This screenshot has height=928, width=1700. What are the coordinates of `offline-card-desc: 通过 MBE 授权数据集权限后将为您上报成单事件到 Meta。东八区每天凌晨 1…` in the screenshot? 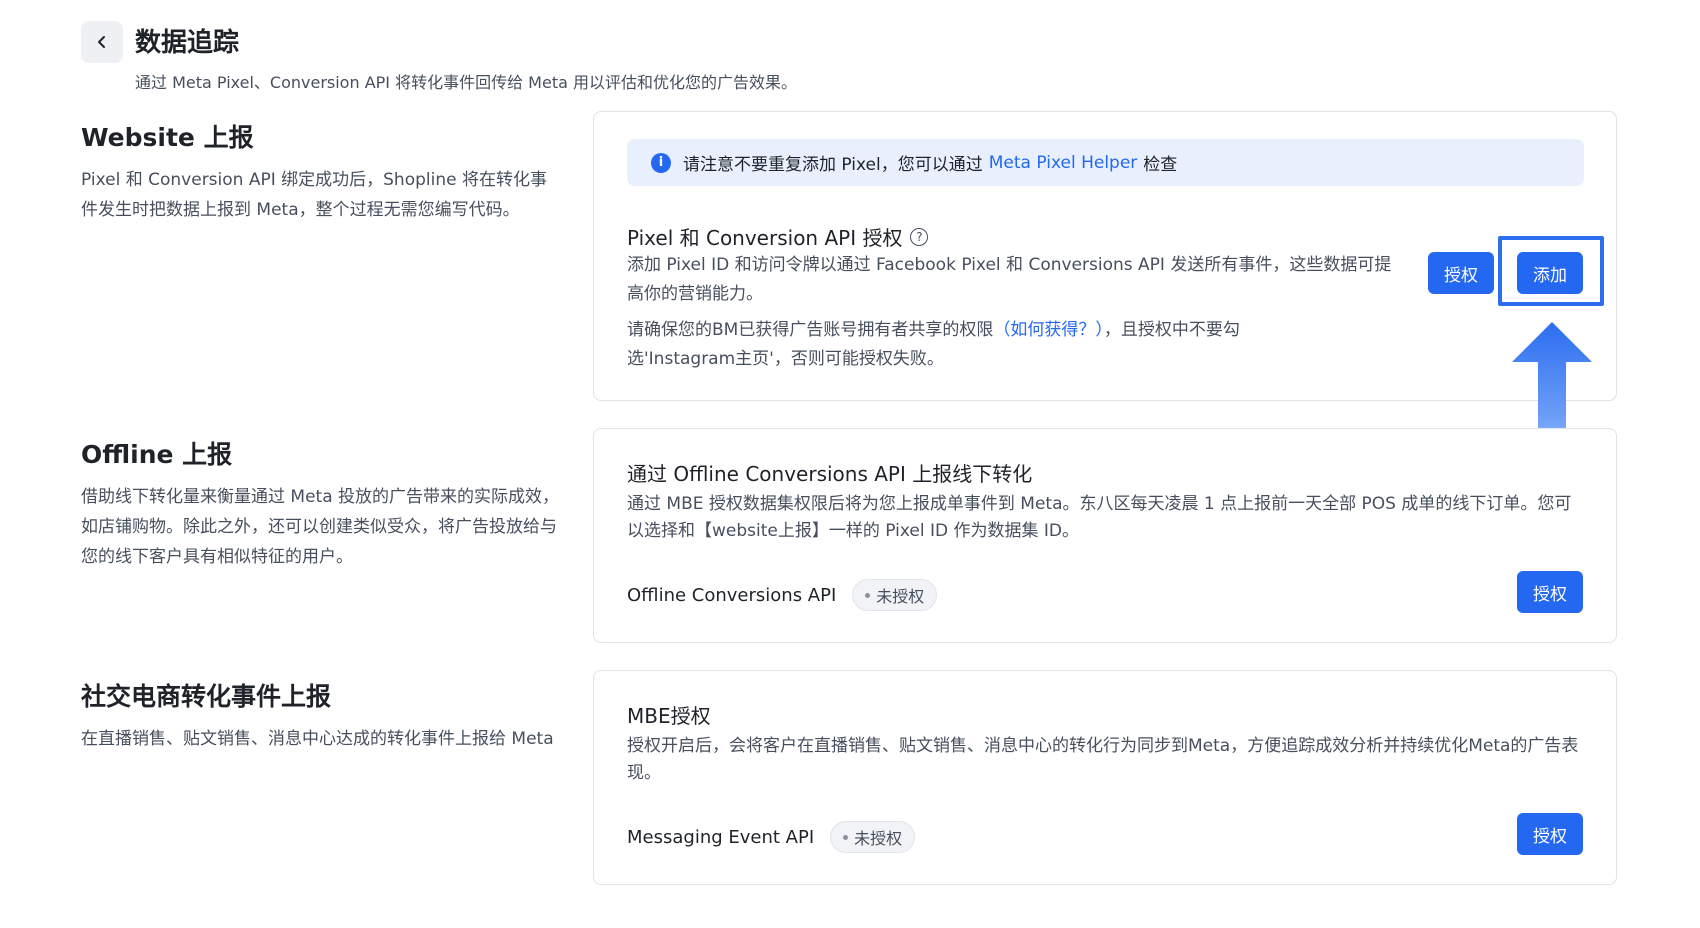 It's located at (1099, 517).